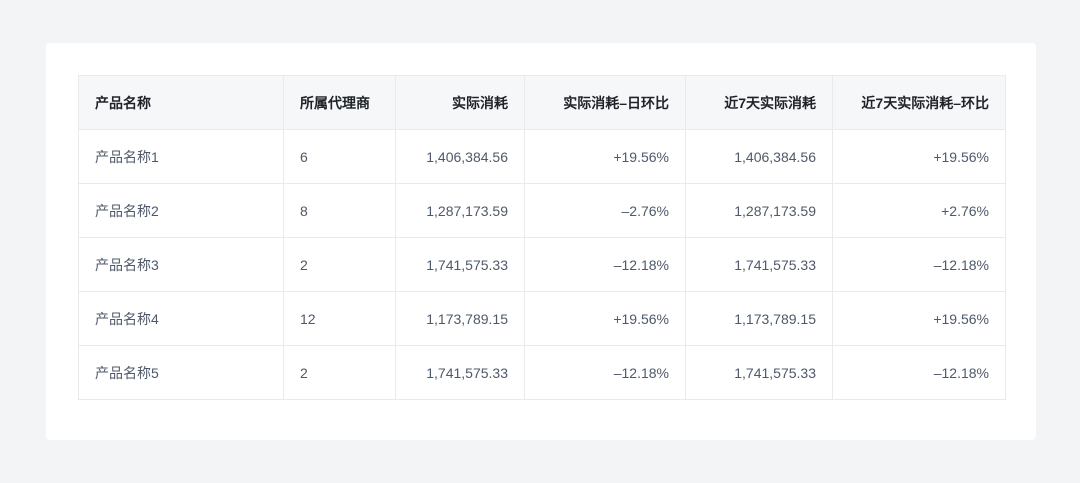  What do you see at coordinates (759, 318) in the screenshot?
I see `week-consumption-cell: 1,173,789.15` at bounding box center [759, 318].